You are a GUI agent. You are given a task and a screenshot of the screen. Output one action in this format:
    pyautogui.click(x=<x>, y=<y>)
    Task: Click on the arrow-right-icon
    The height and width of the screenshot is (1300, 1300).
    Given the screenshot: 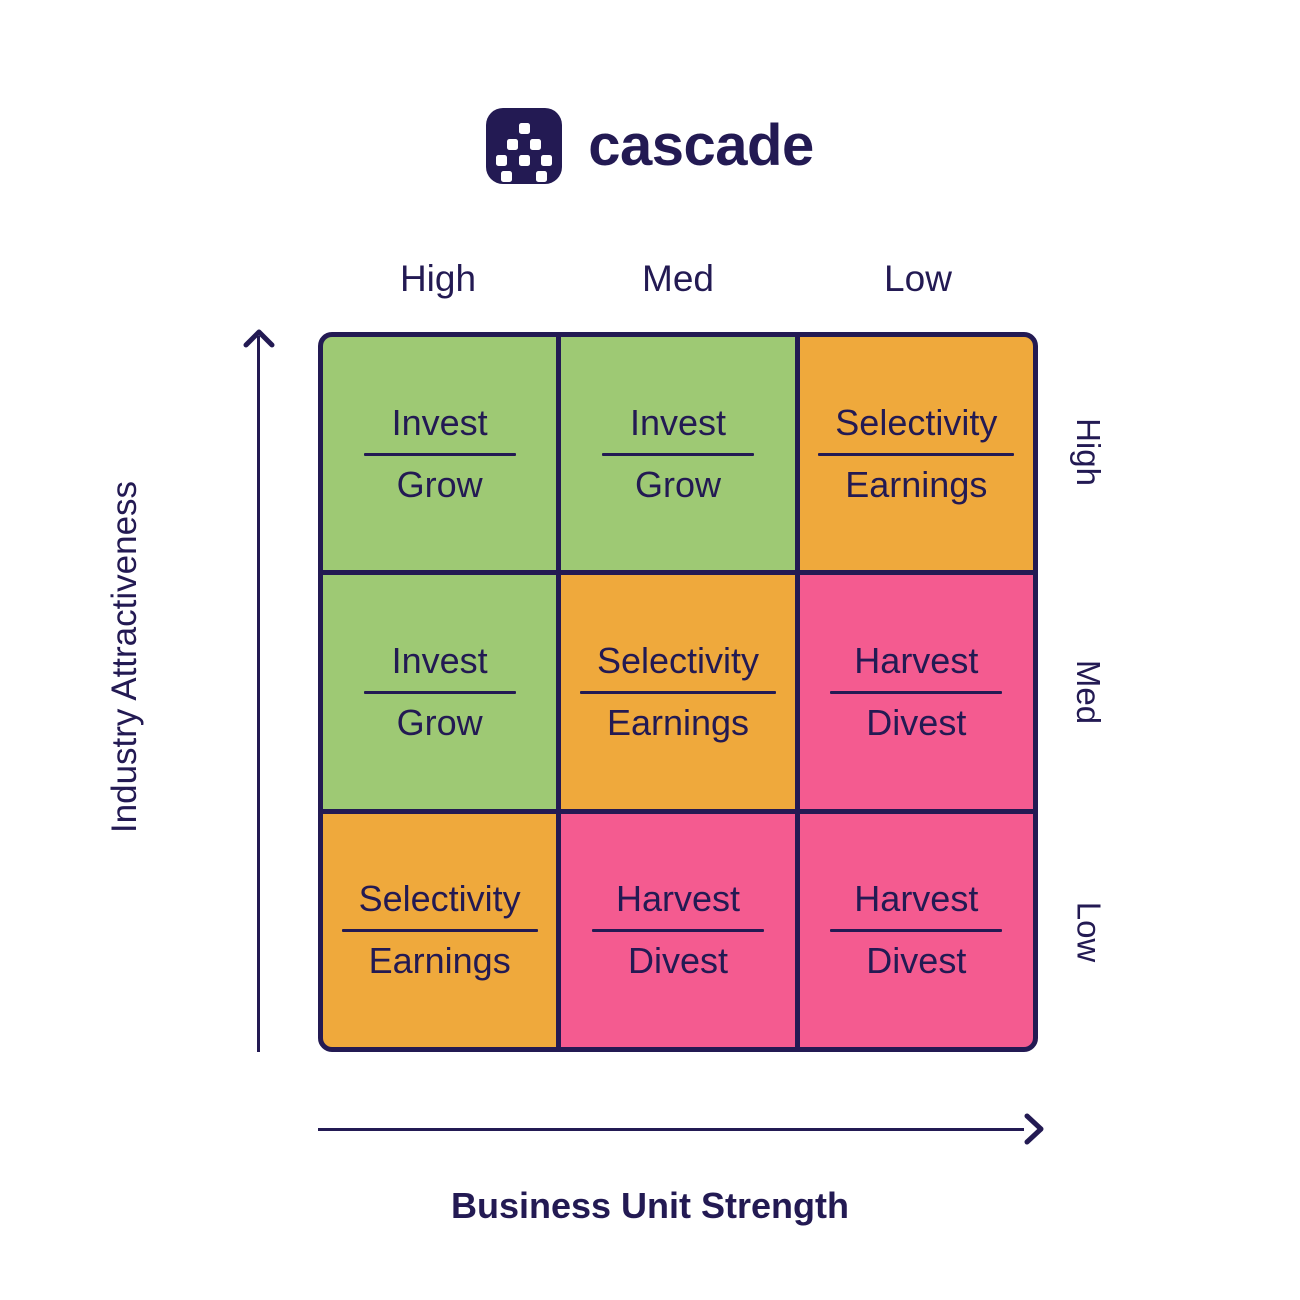 What is the action you would take?
    pyautogui.click(x=1032, y=1129)
    